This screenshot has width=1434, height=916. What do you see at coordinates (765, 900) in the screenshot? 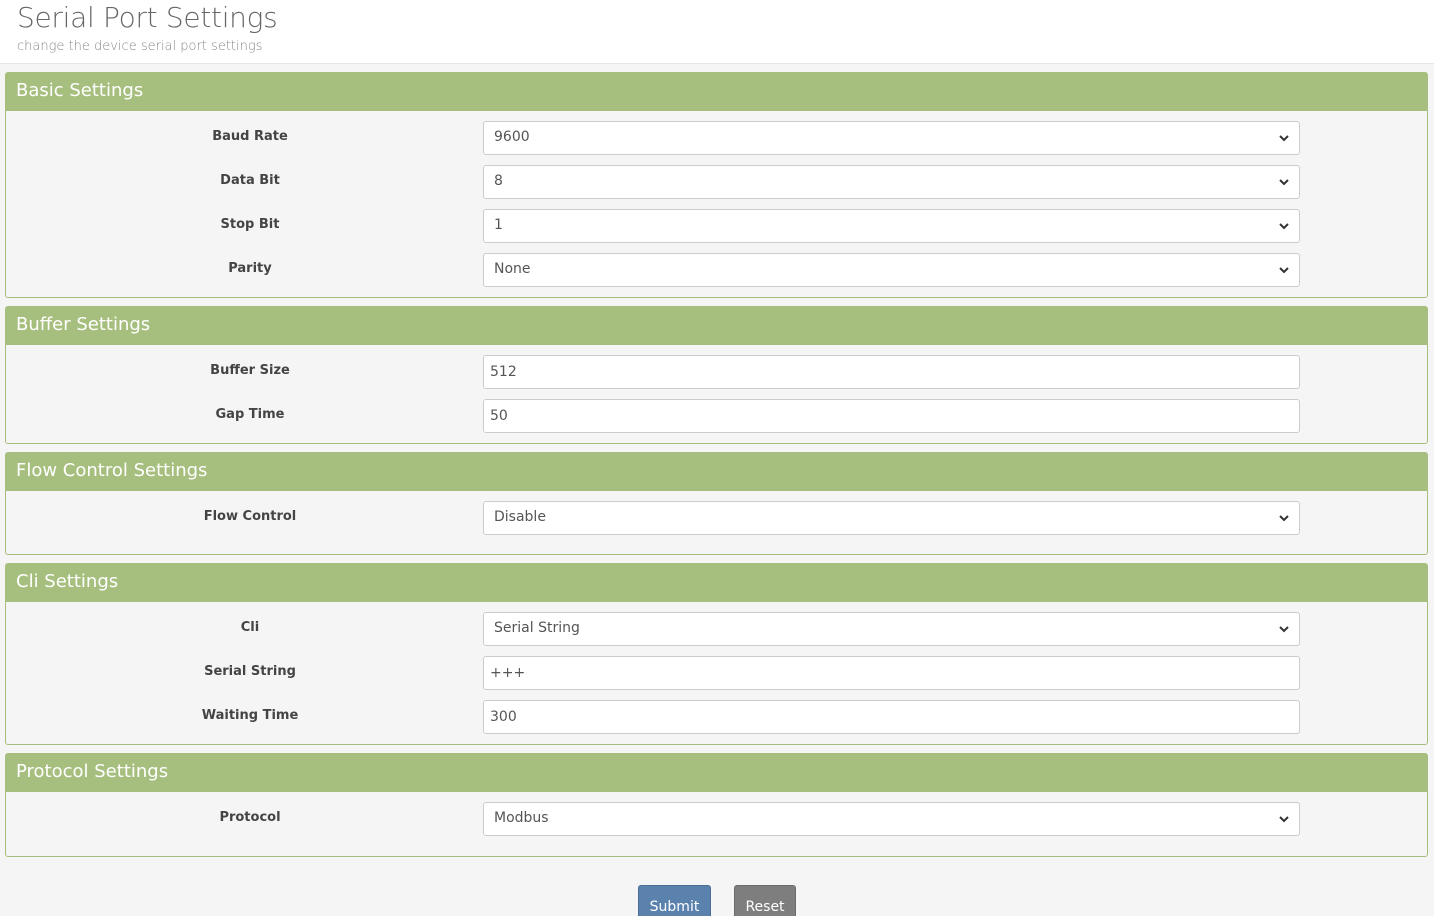
I see `reset-button: Reset` at bounding box center [765, 900].